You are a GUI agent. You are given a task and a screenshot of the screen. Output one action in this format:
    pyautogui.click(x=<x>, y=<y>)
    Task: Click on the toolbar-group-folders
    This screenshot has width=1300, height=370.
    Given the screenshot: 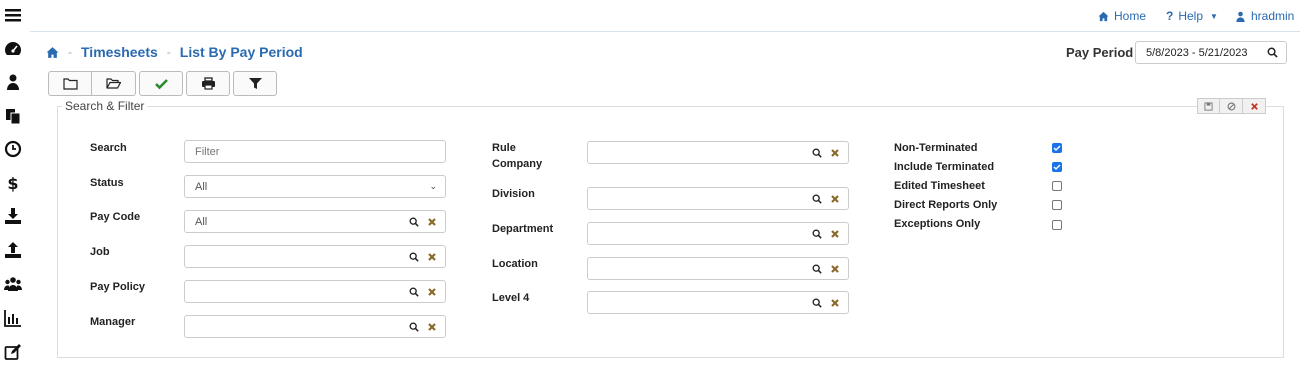 What is the action you would take?
    pyautogui.click(x=92, y=83)
    